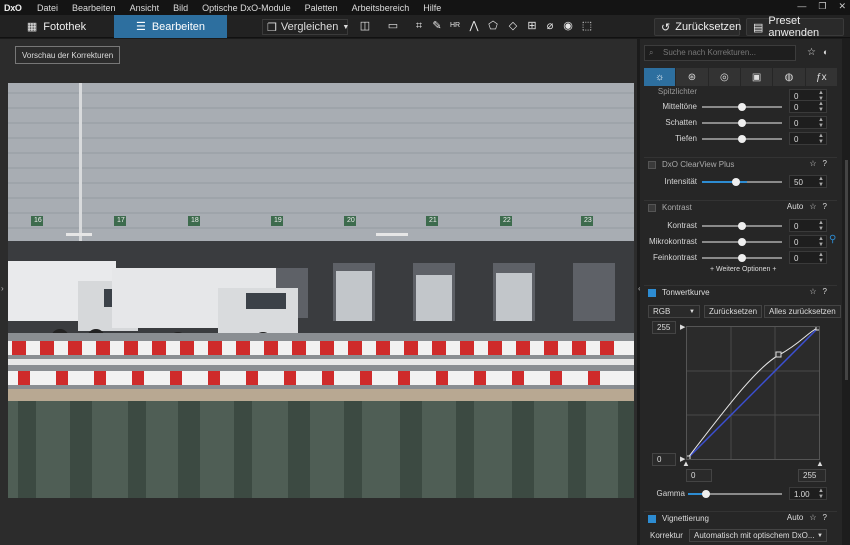 The height and width of the screenshot is (545, 850). I want to click on slider-row-kontrast: Kontrast 0 ▲ ▼, so click(740, 226).